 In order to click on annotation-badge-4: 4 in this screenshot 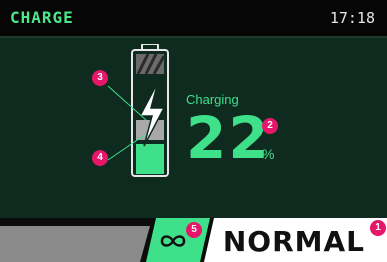, I will do `click(100, 158)`.